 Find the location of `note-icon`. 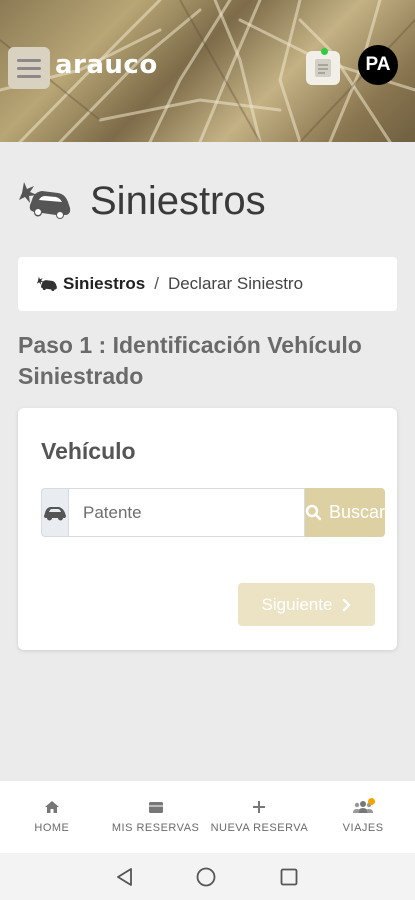

note-icon is located at coordinates (323, 68).